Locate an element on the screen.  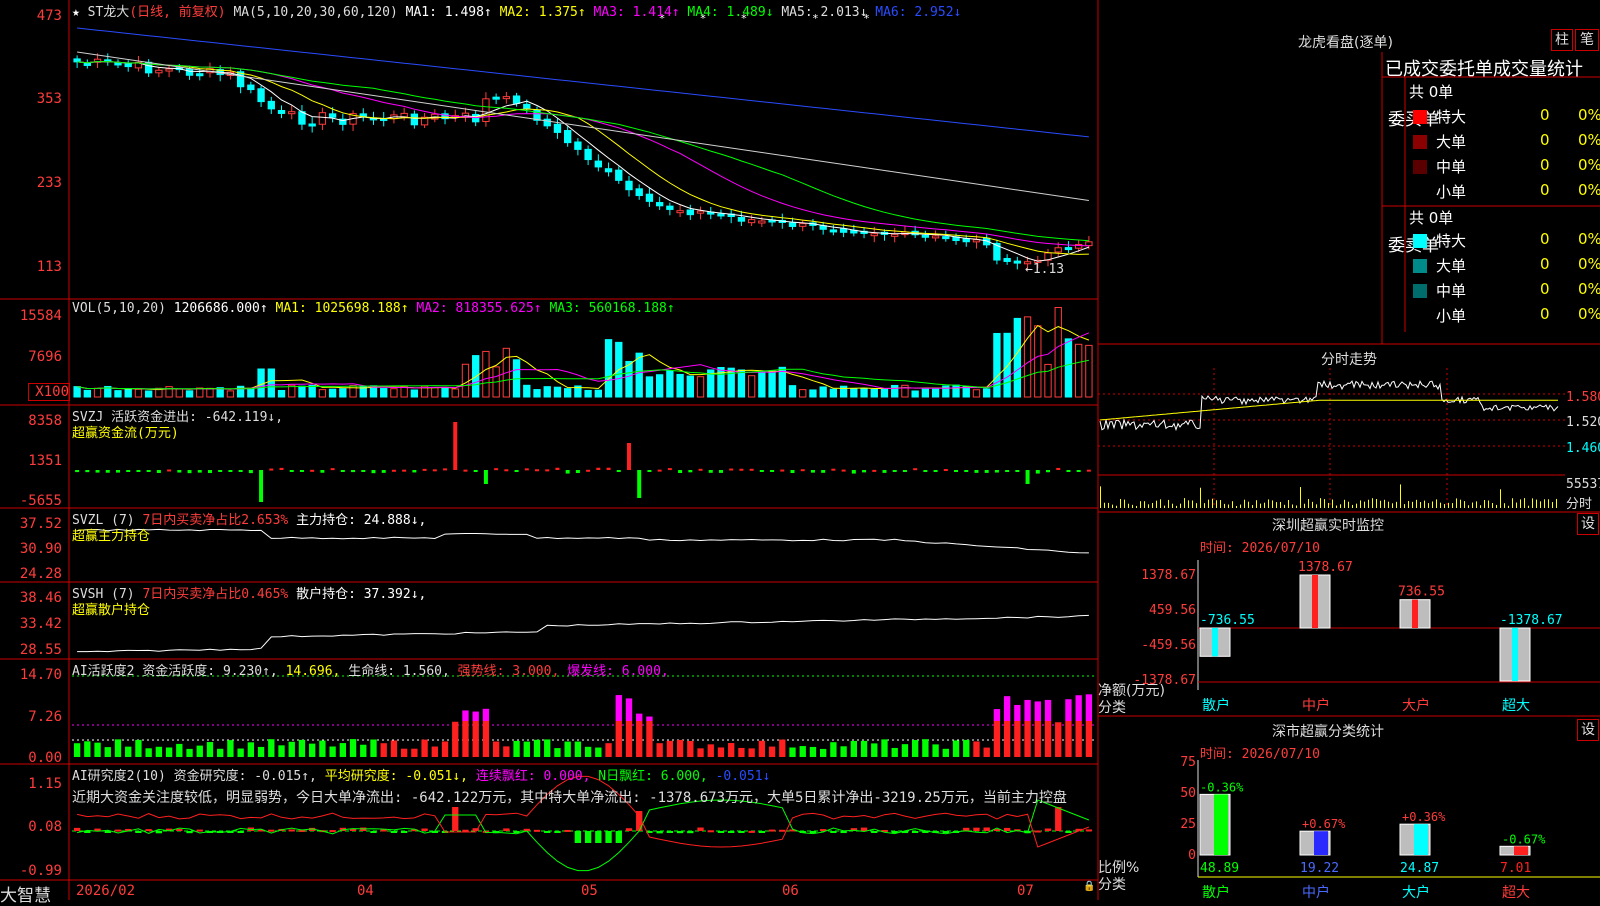
stats-value-label: 19.22 is located at coordinates (1319, 868).